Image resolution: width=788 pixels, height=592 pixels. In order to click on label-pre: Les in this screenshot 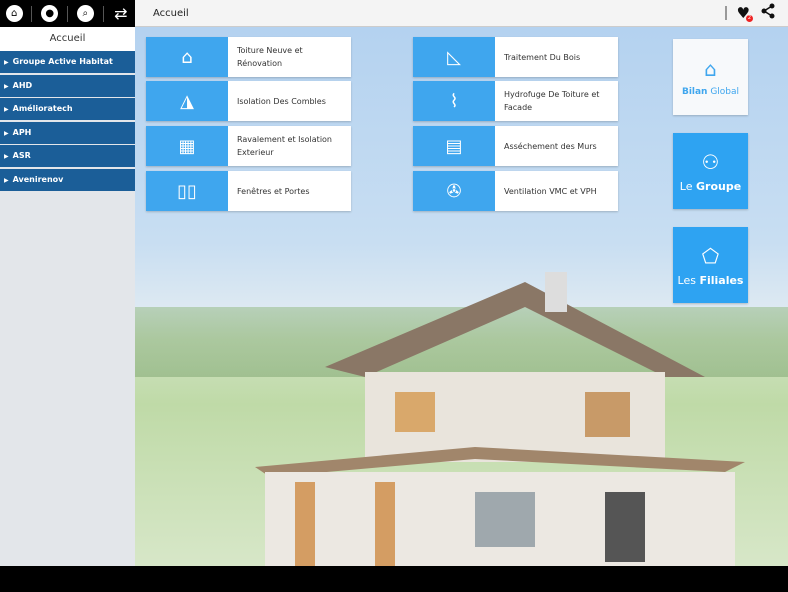, I will do `click(688, 280)`.